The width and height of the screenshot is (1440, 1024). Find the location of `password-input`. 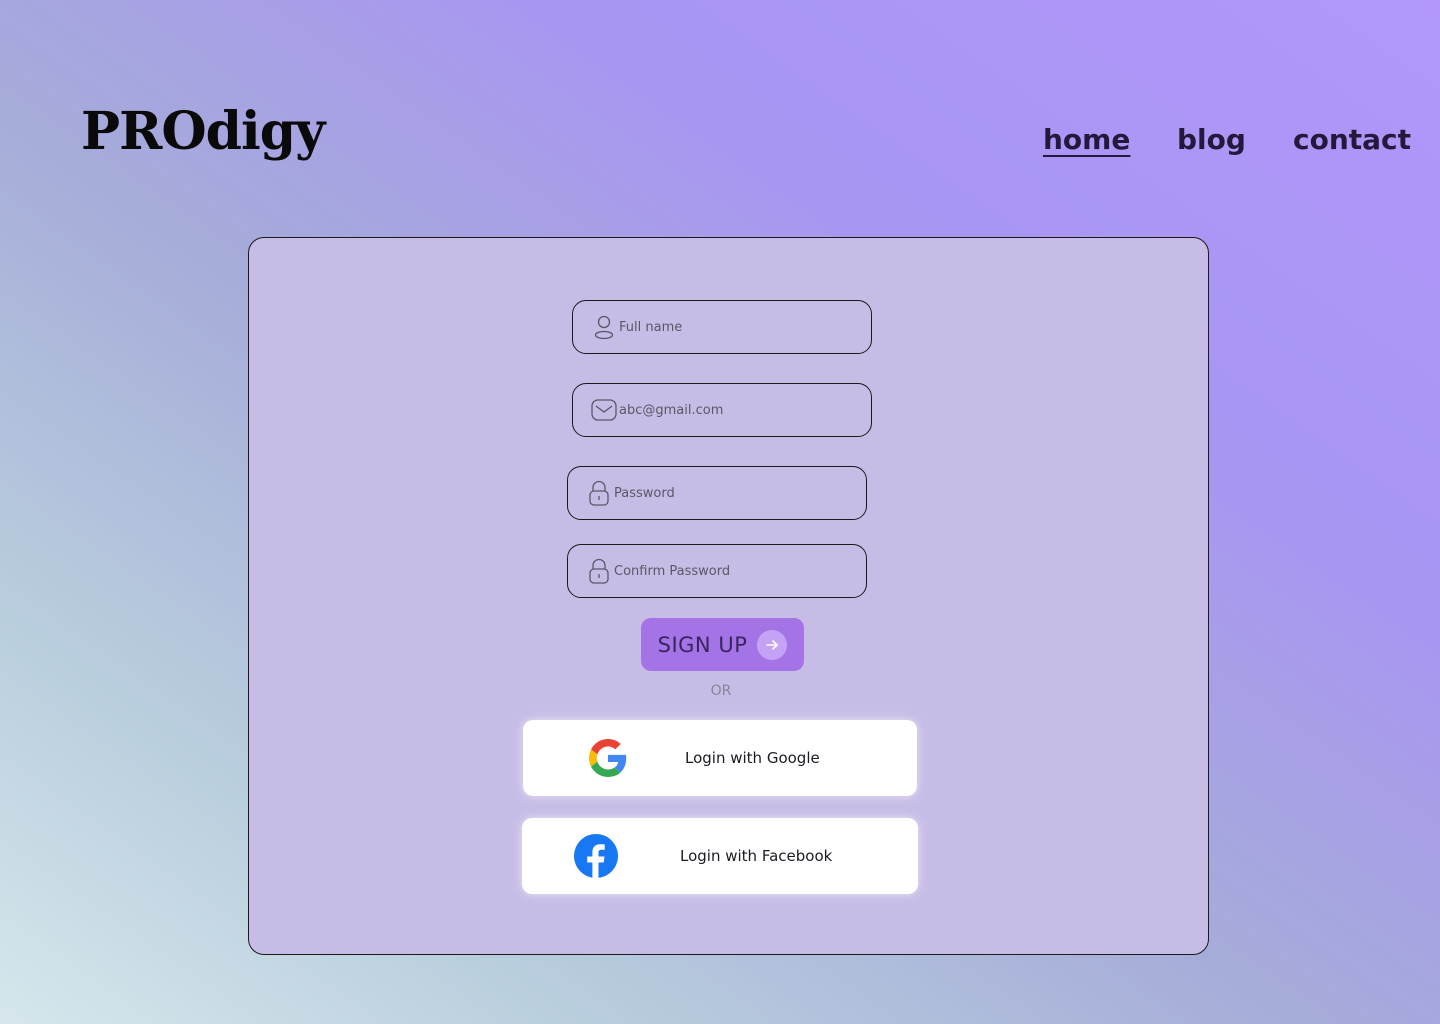

password-input is located at coordinates (734, 493).